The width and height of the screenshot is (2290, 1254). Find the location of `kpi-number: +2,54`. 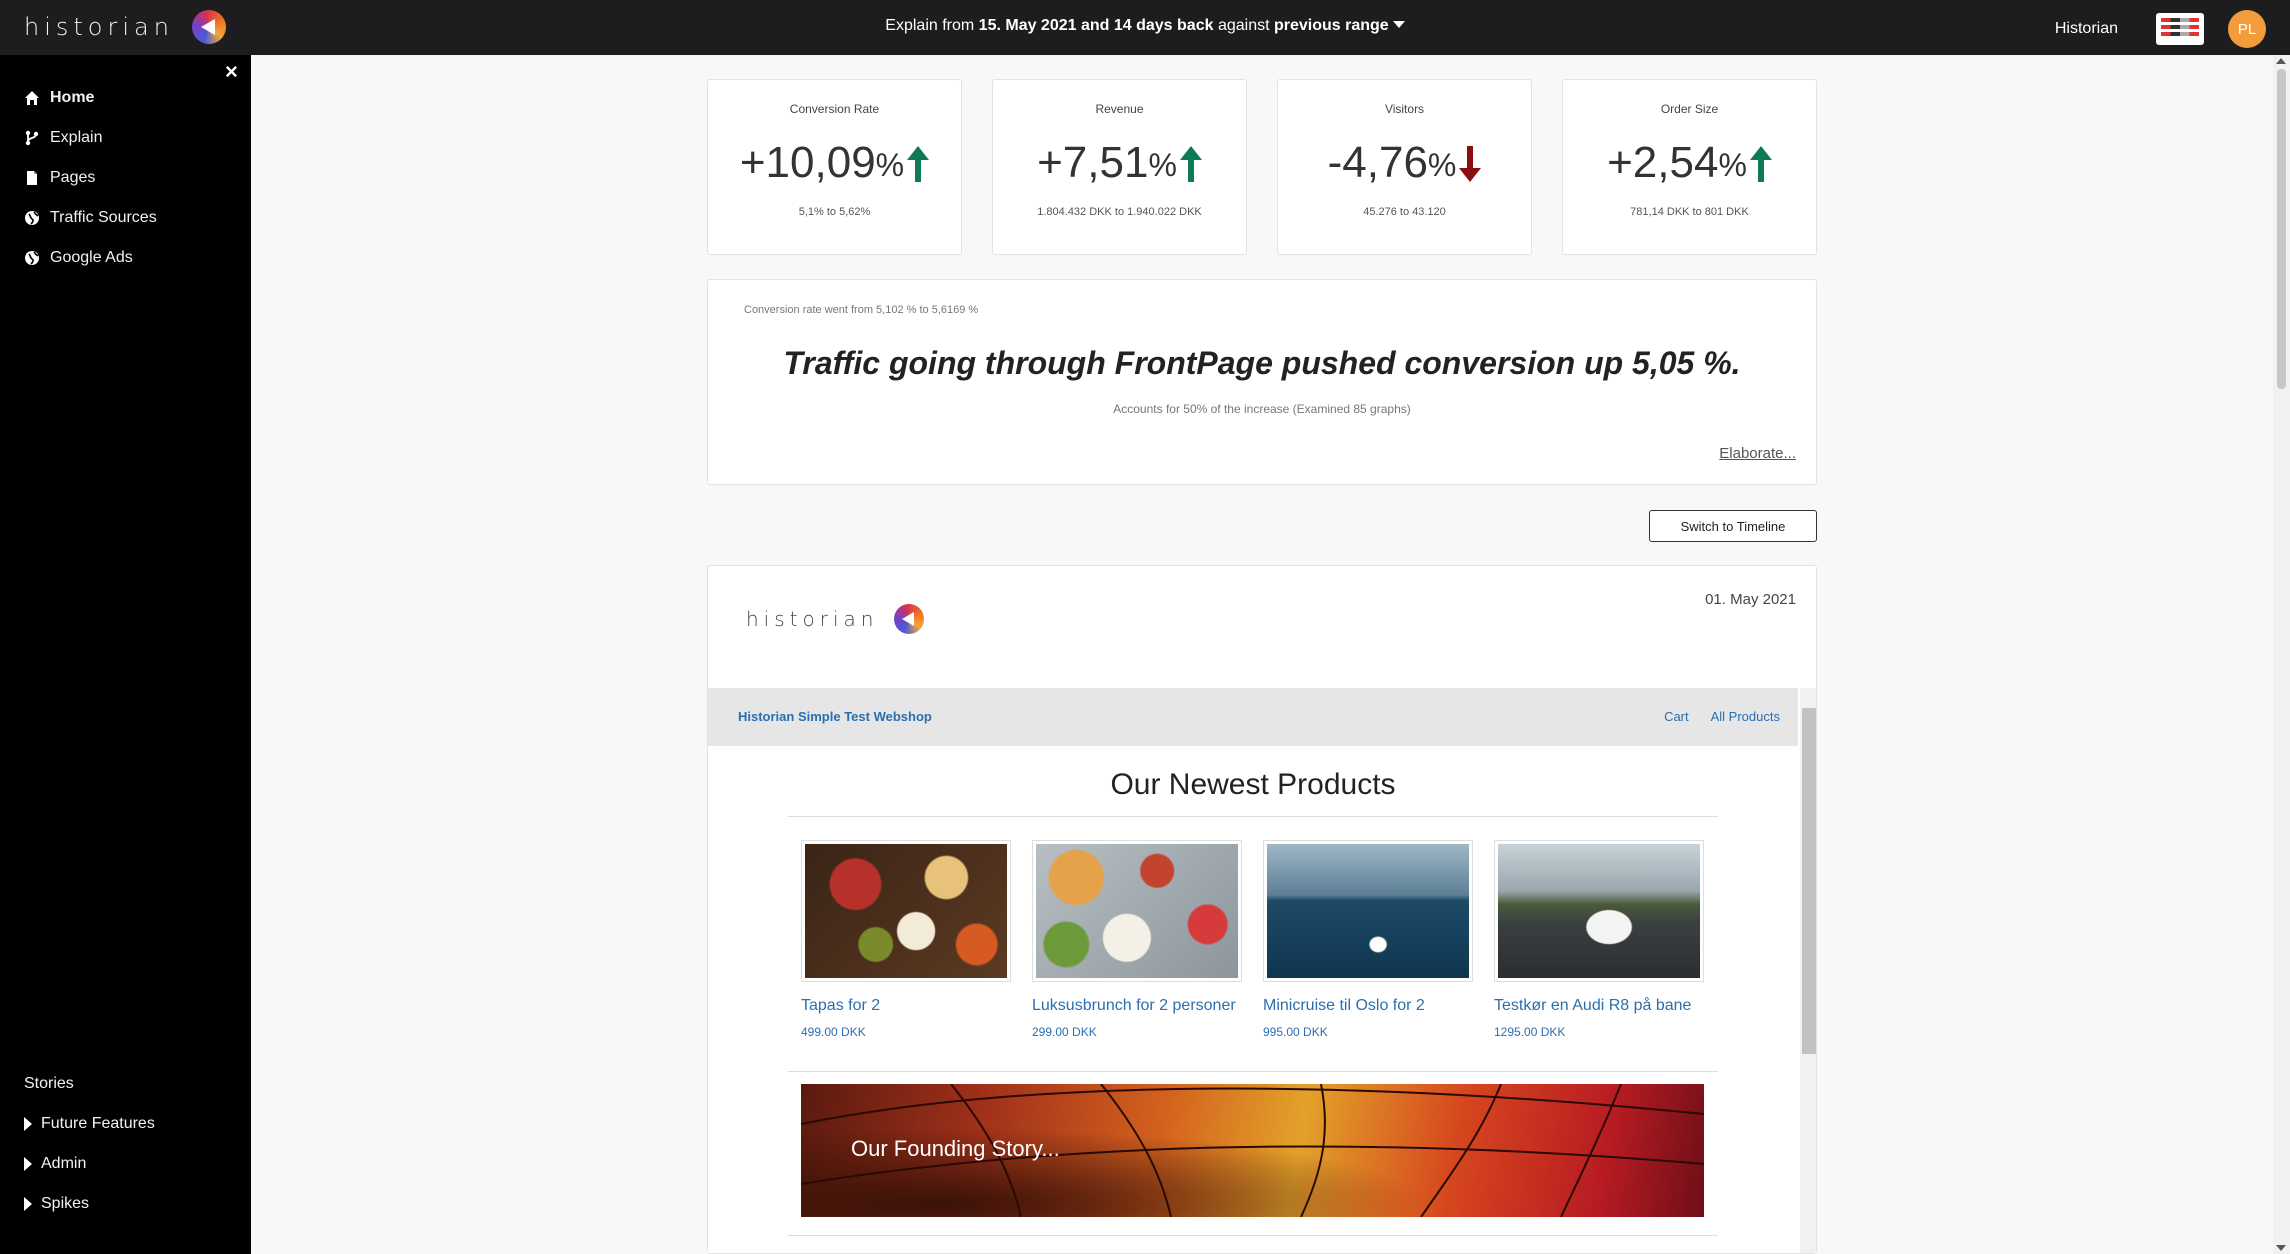

kpi-number: +2,54 is located at coordinates (1663, 162).